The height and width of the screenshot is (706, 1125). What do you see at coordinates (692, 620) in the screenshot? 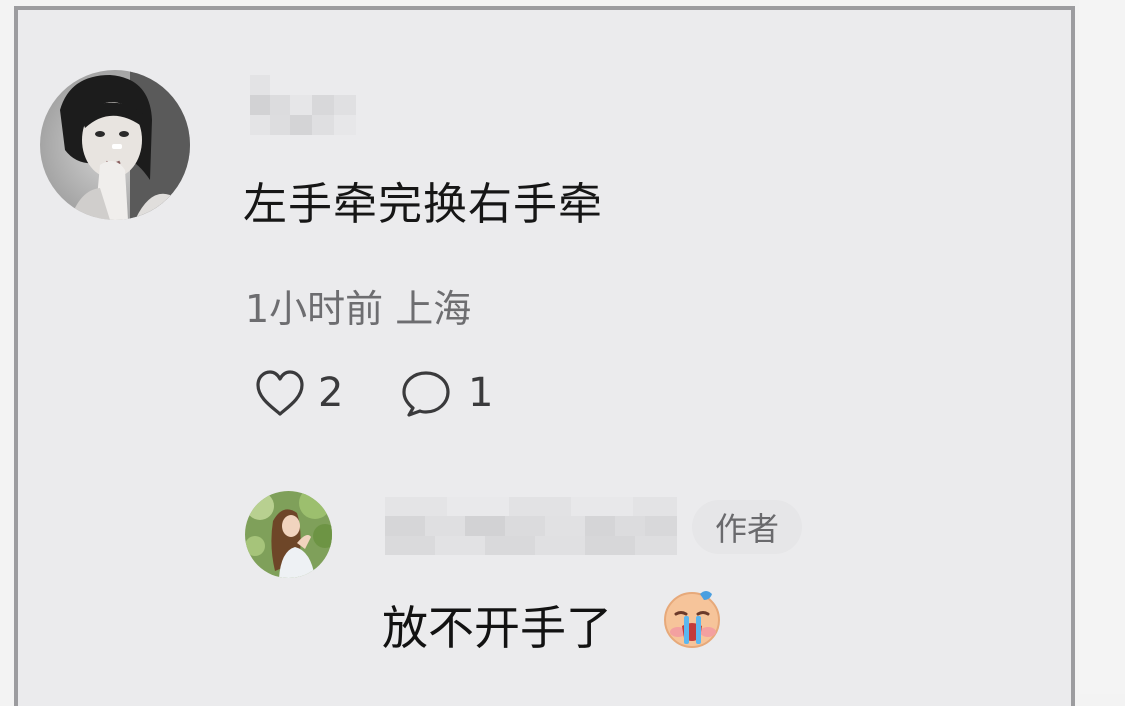
I see `crying-face-emoji-icon` at bounding box center [692, 620].